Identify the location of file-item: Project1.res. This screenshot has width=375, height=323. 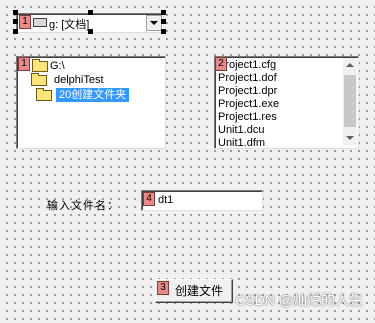
(247, 117).